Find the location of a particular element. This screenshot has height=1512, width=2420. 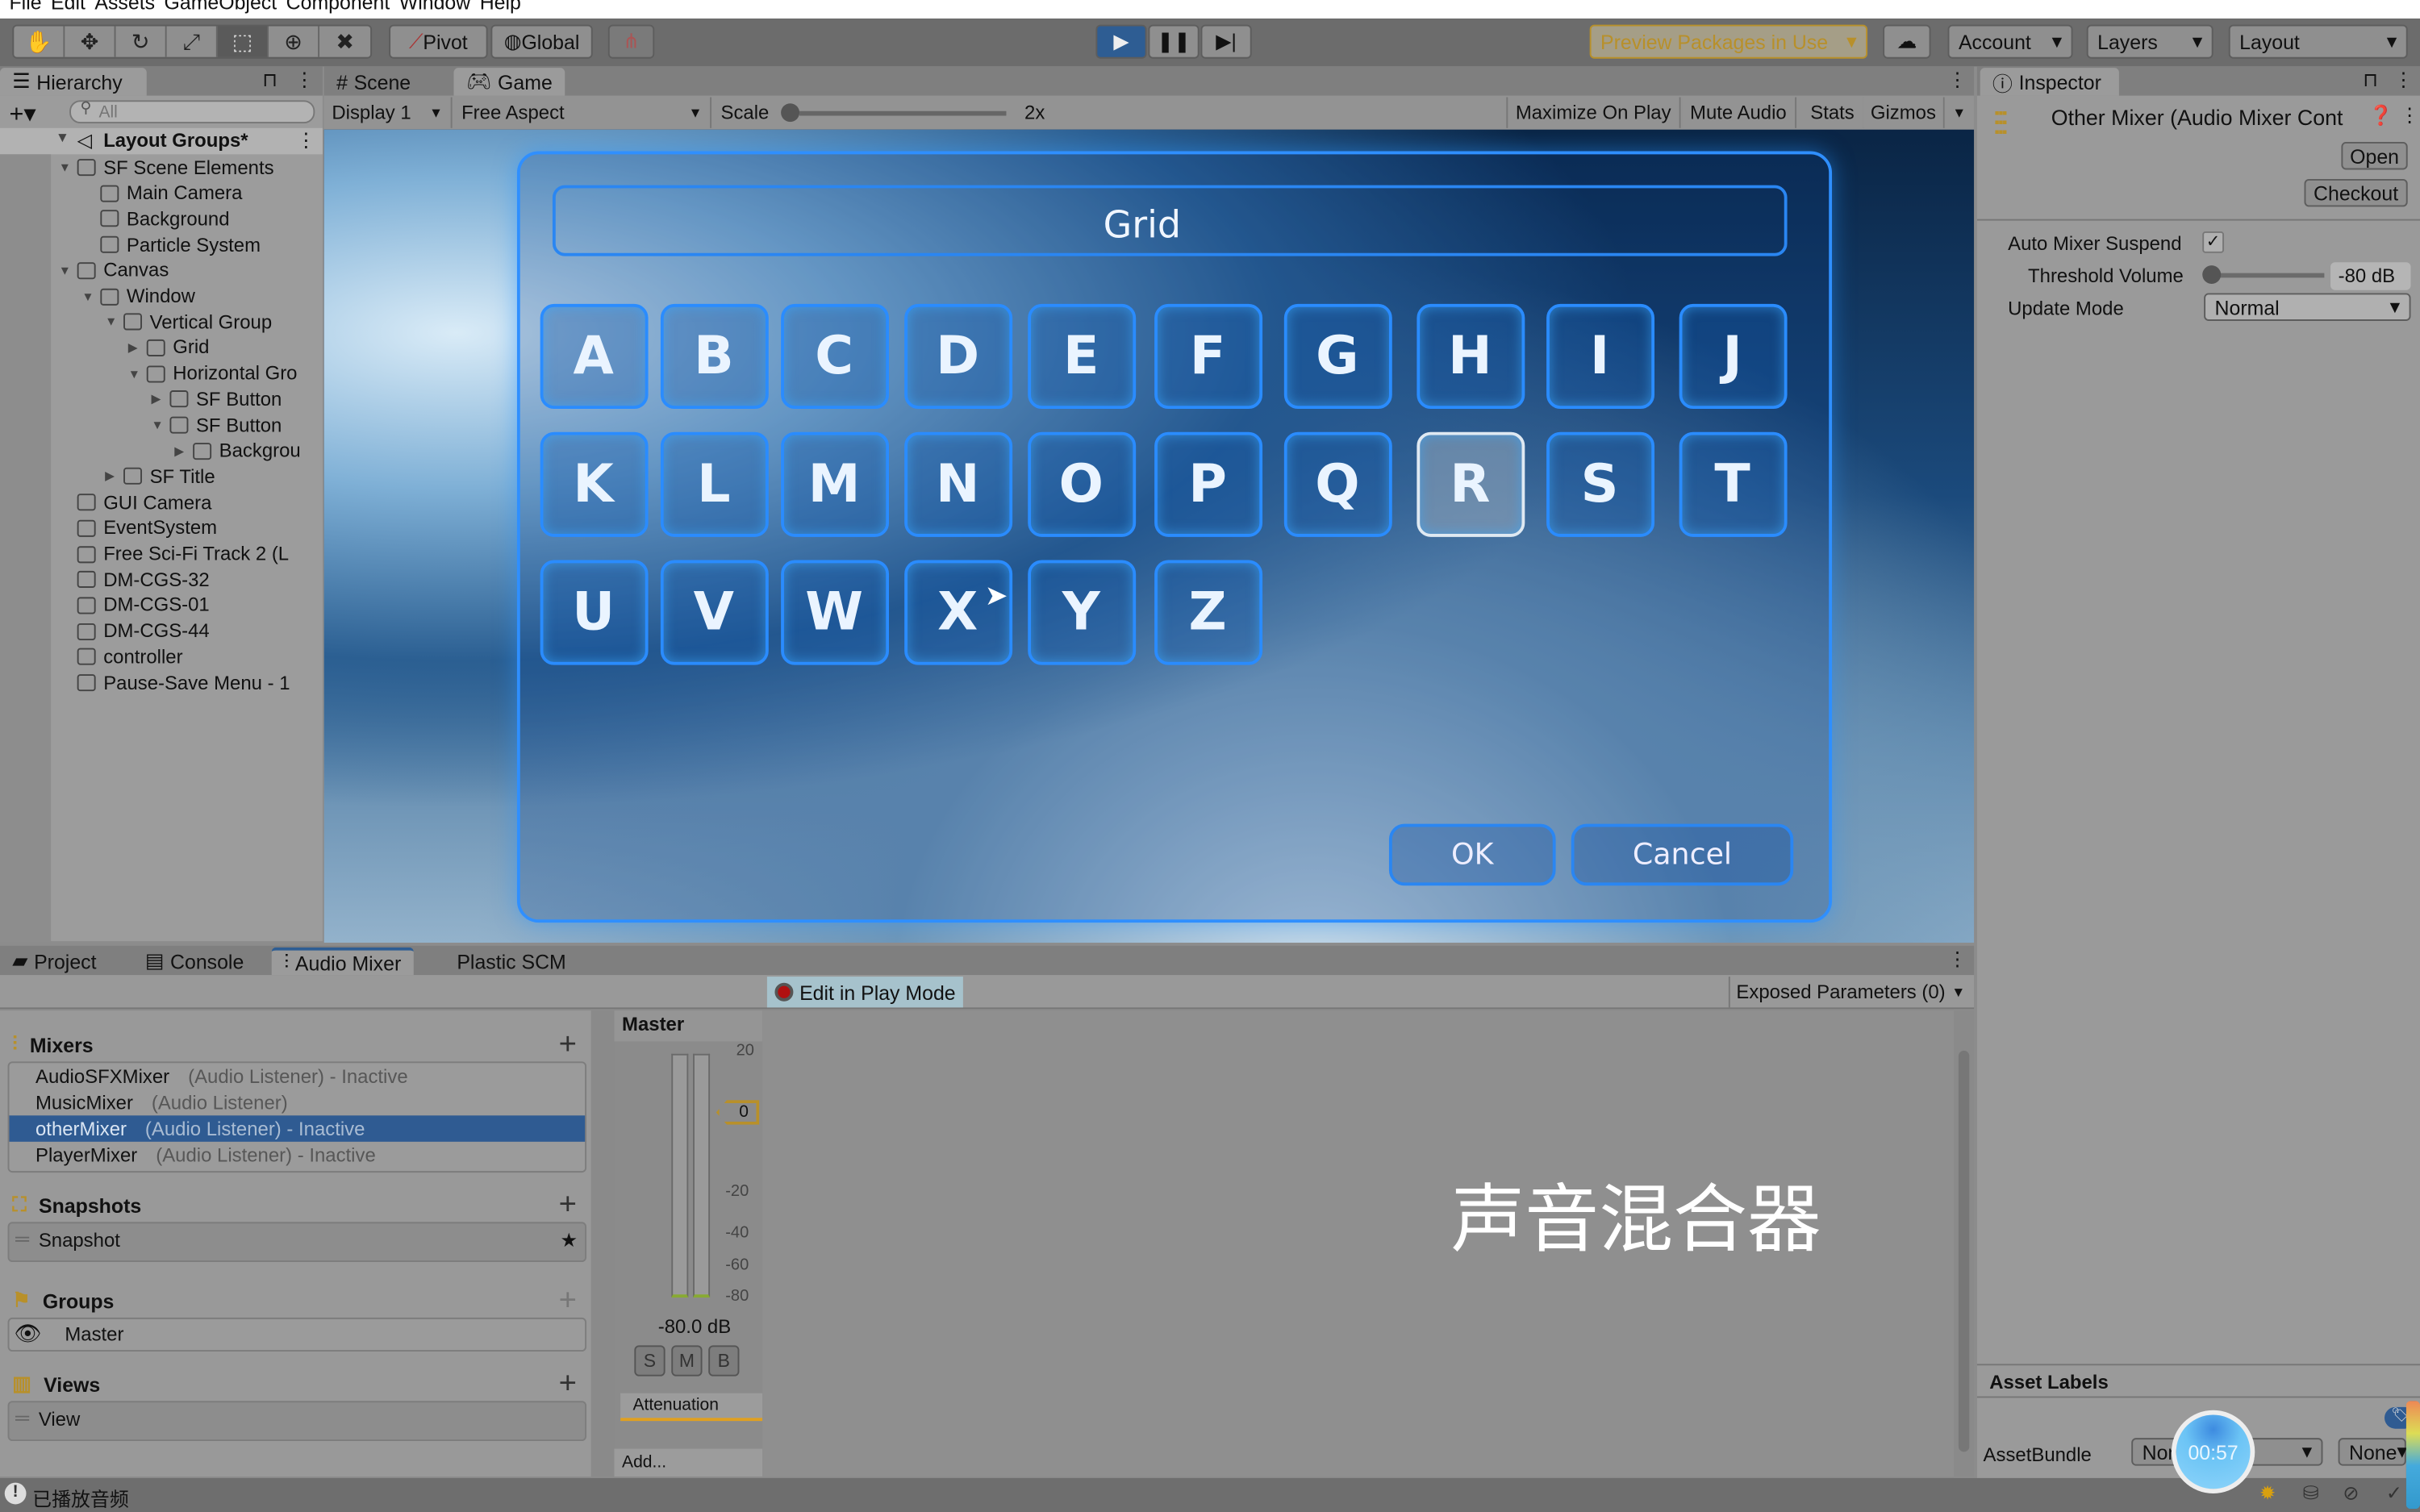

cancel-button: Cancel is located at coordinates (1682, 855).